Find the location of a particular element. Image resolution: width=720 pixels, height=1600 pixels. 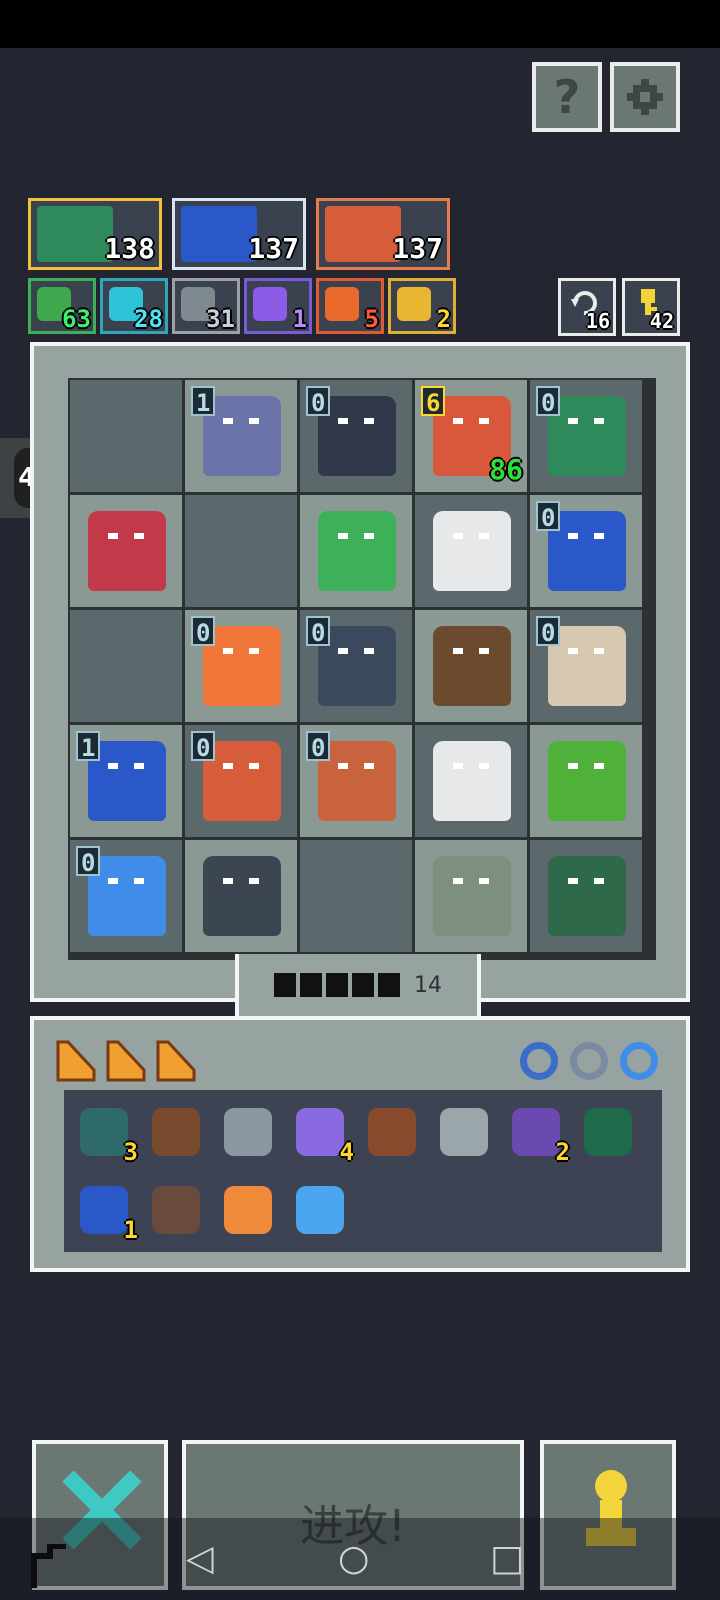

gear-ring-icon is located at coordinates (539, 1061).